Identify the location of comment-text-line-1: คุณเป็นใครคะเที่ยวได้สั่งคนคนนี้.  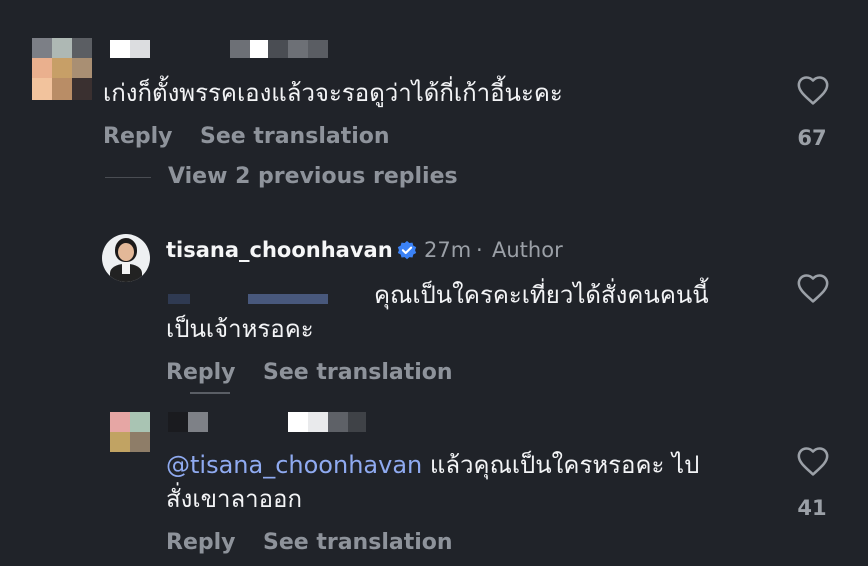
(541, 295).